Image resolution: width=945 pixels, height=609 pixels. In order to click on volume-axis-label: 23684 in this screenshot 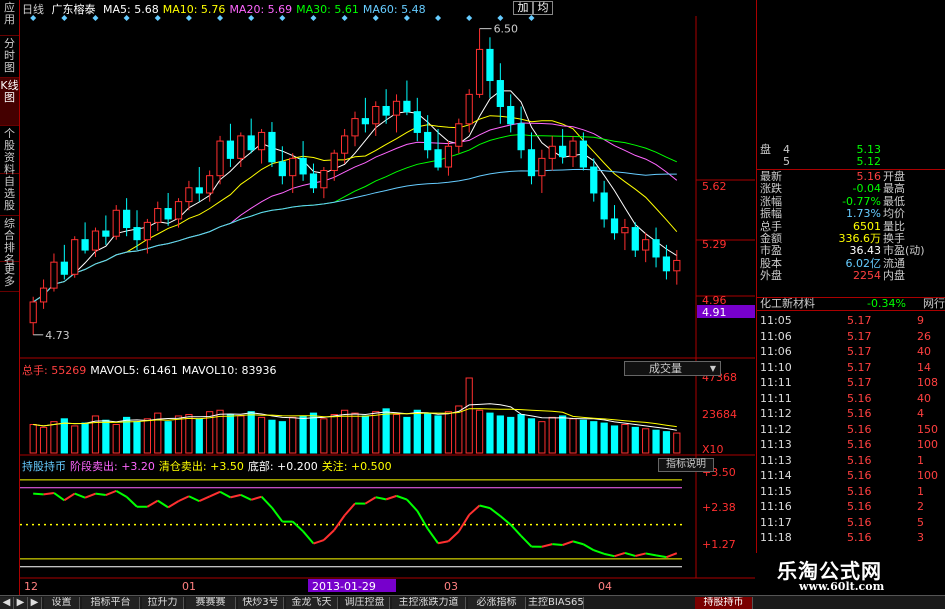, I will do `click(719, 414)`.